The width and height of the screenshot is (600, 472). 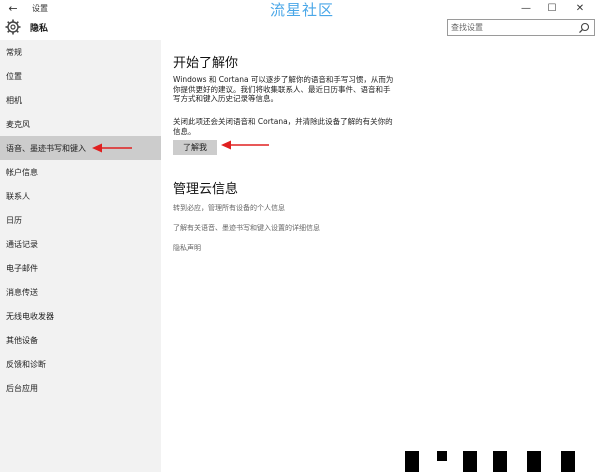 I want to click on sidebar-item-other-devices: 其他设备, so click(x=80, y=340).